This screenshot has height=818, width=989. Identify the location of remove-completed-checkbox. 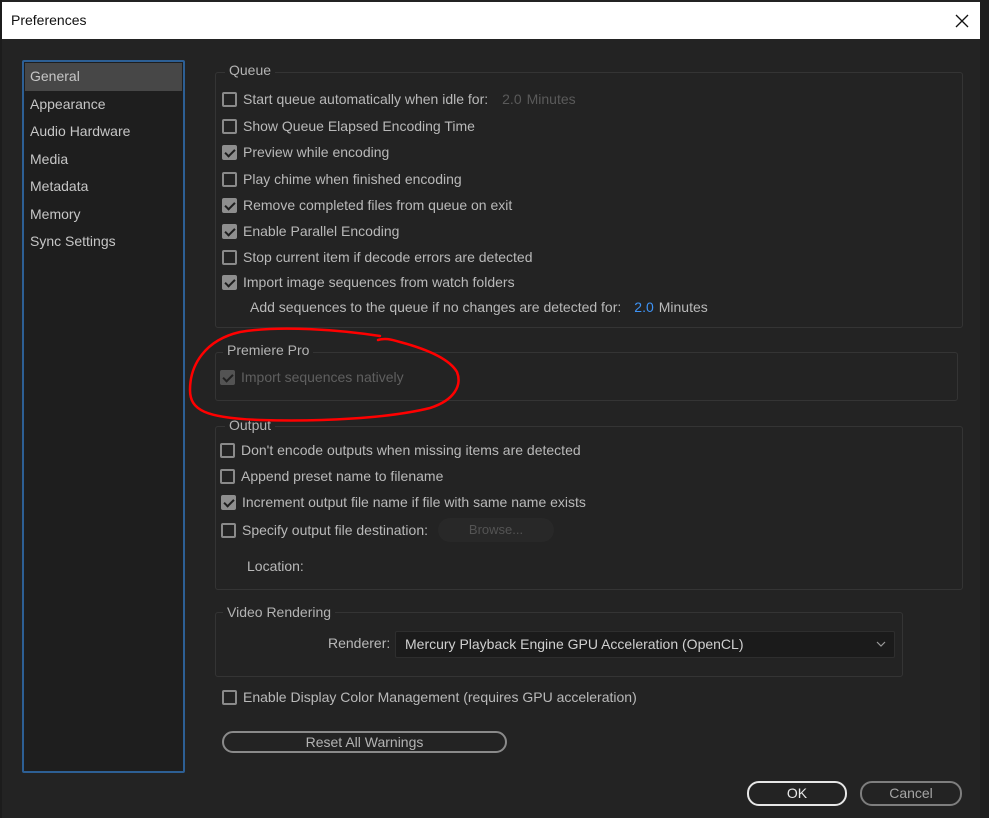
(229, 205).